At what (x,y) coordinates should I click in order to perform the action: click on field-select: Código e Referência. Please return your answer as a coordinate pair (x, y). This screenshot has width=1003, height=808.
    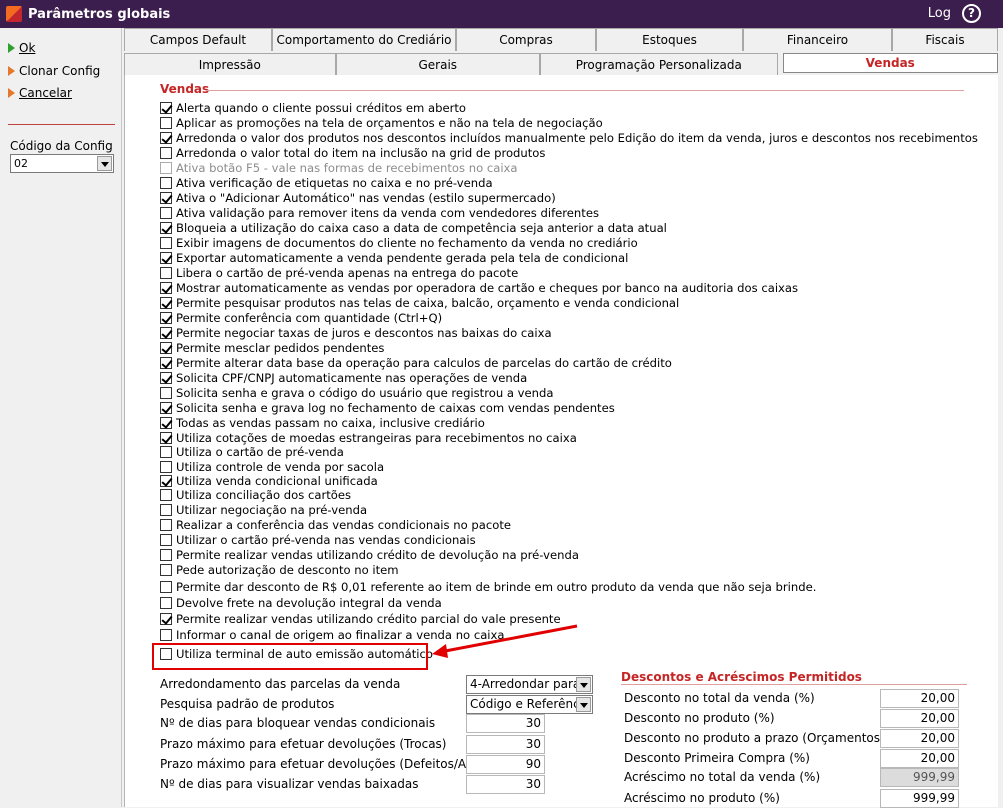
    Looking at the image, I should click on (529, 704).